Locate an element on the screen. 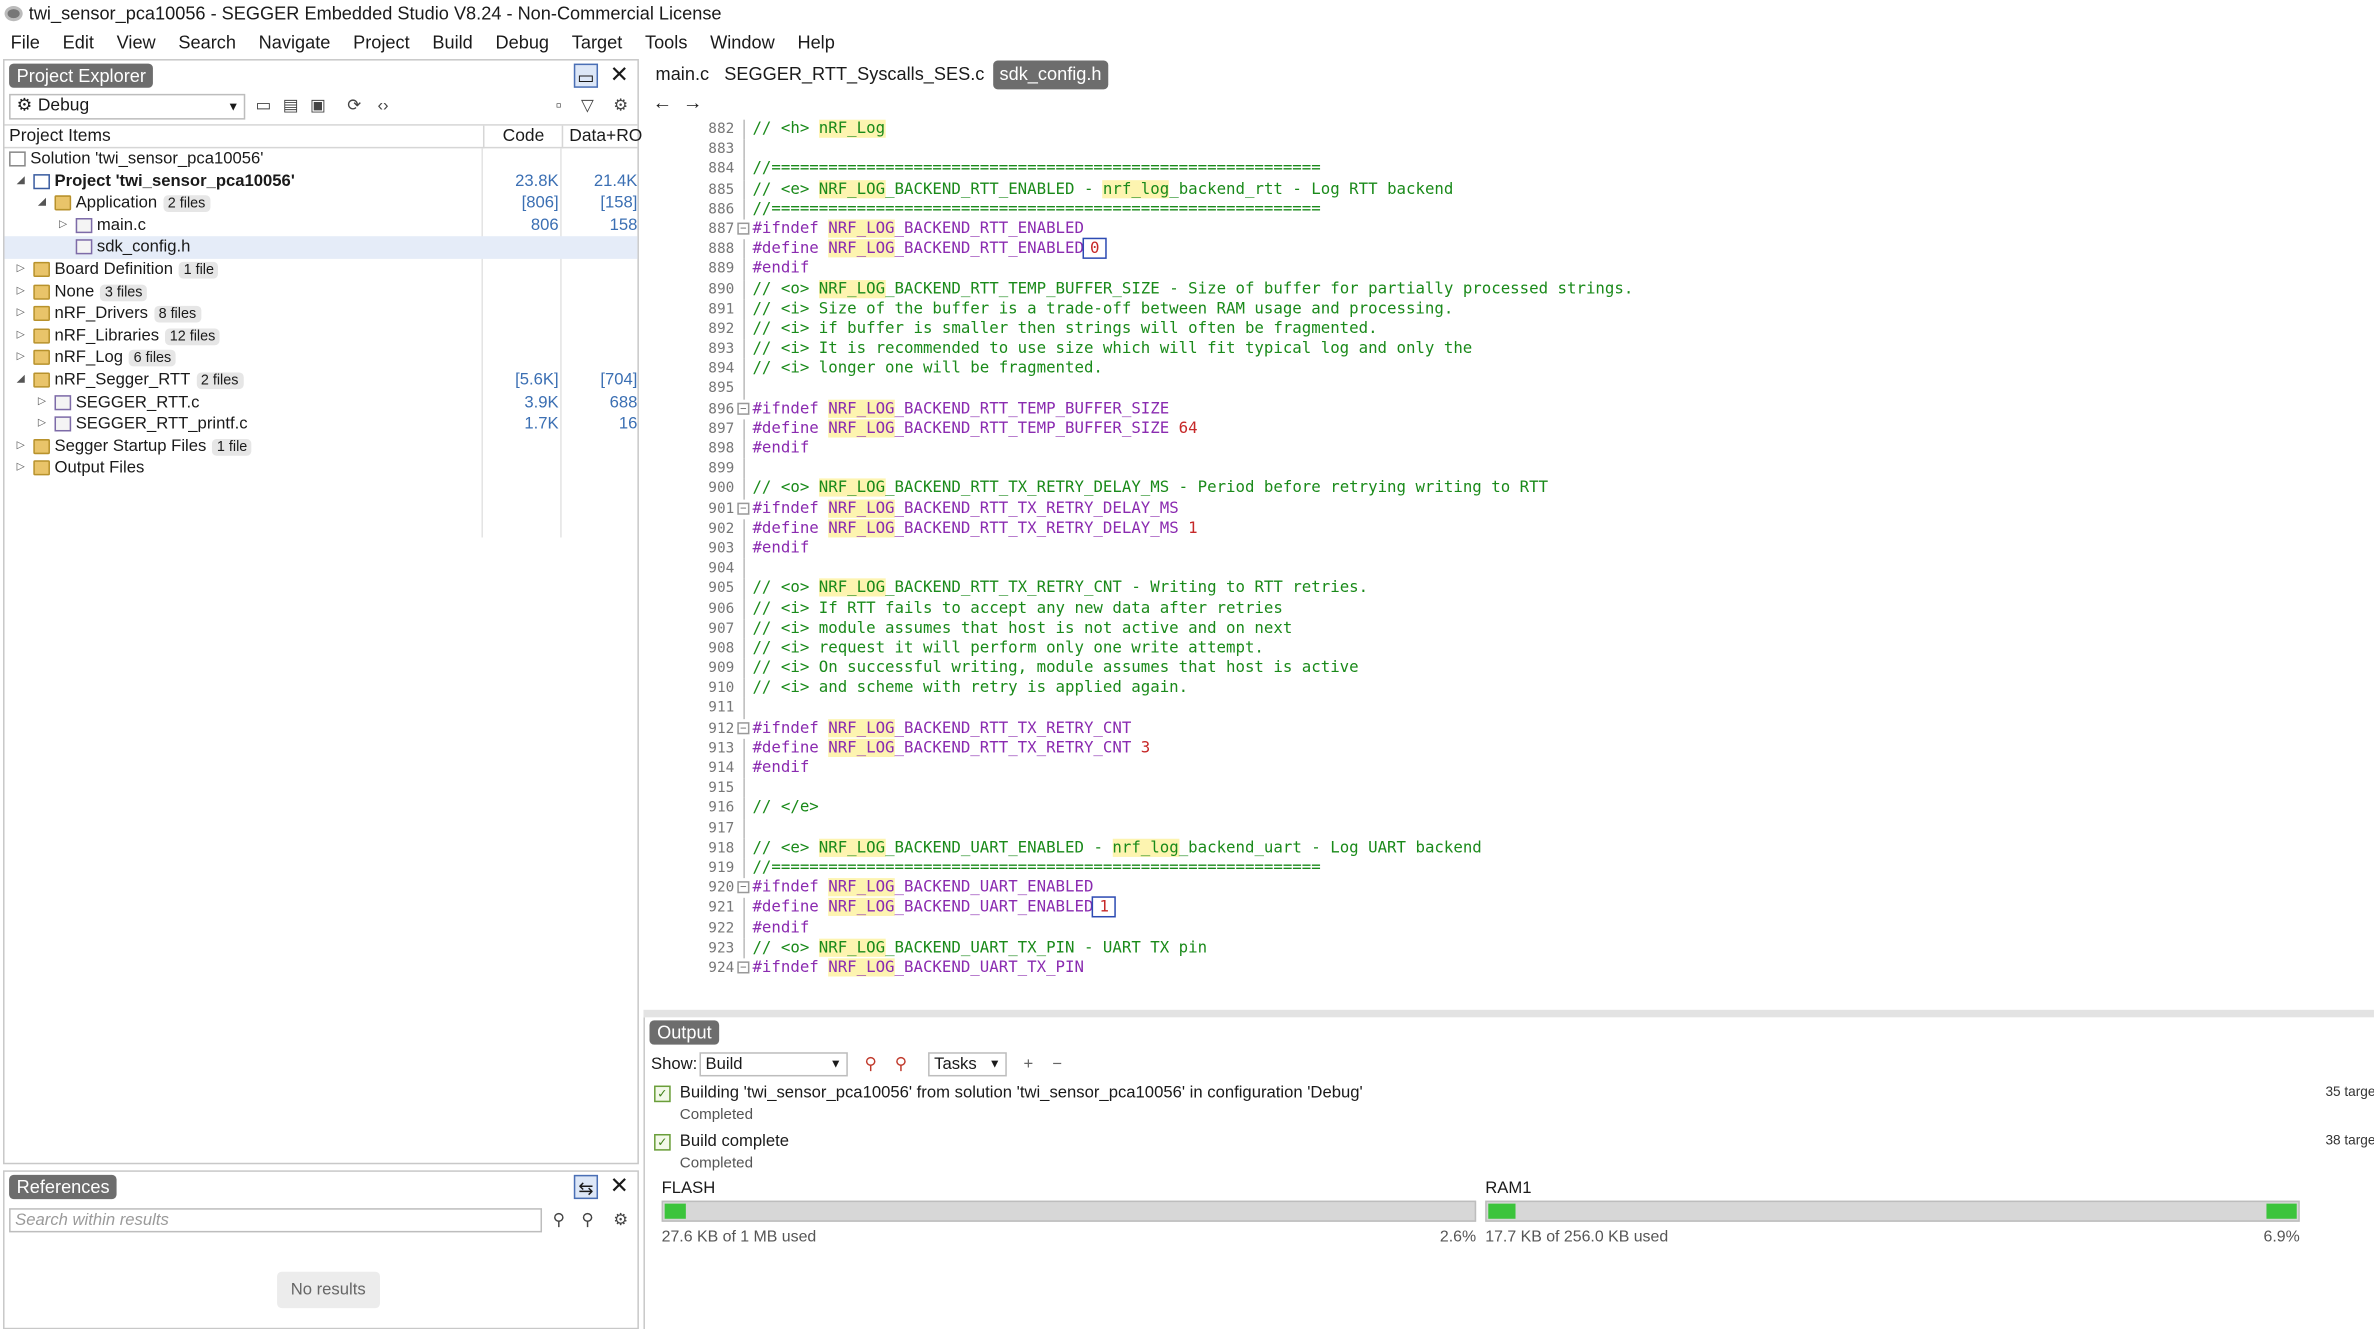 The height and width of the screenshot is (1329, 2374). tree-item-label: nRF_Drivers 8 files is located at coordinates (128, 314).